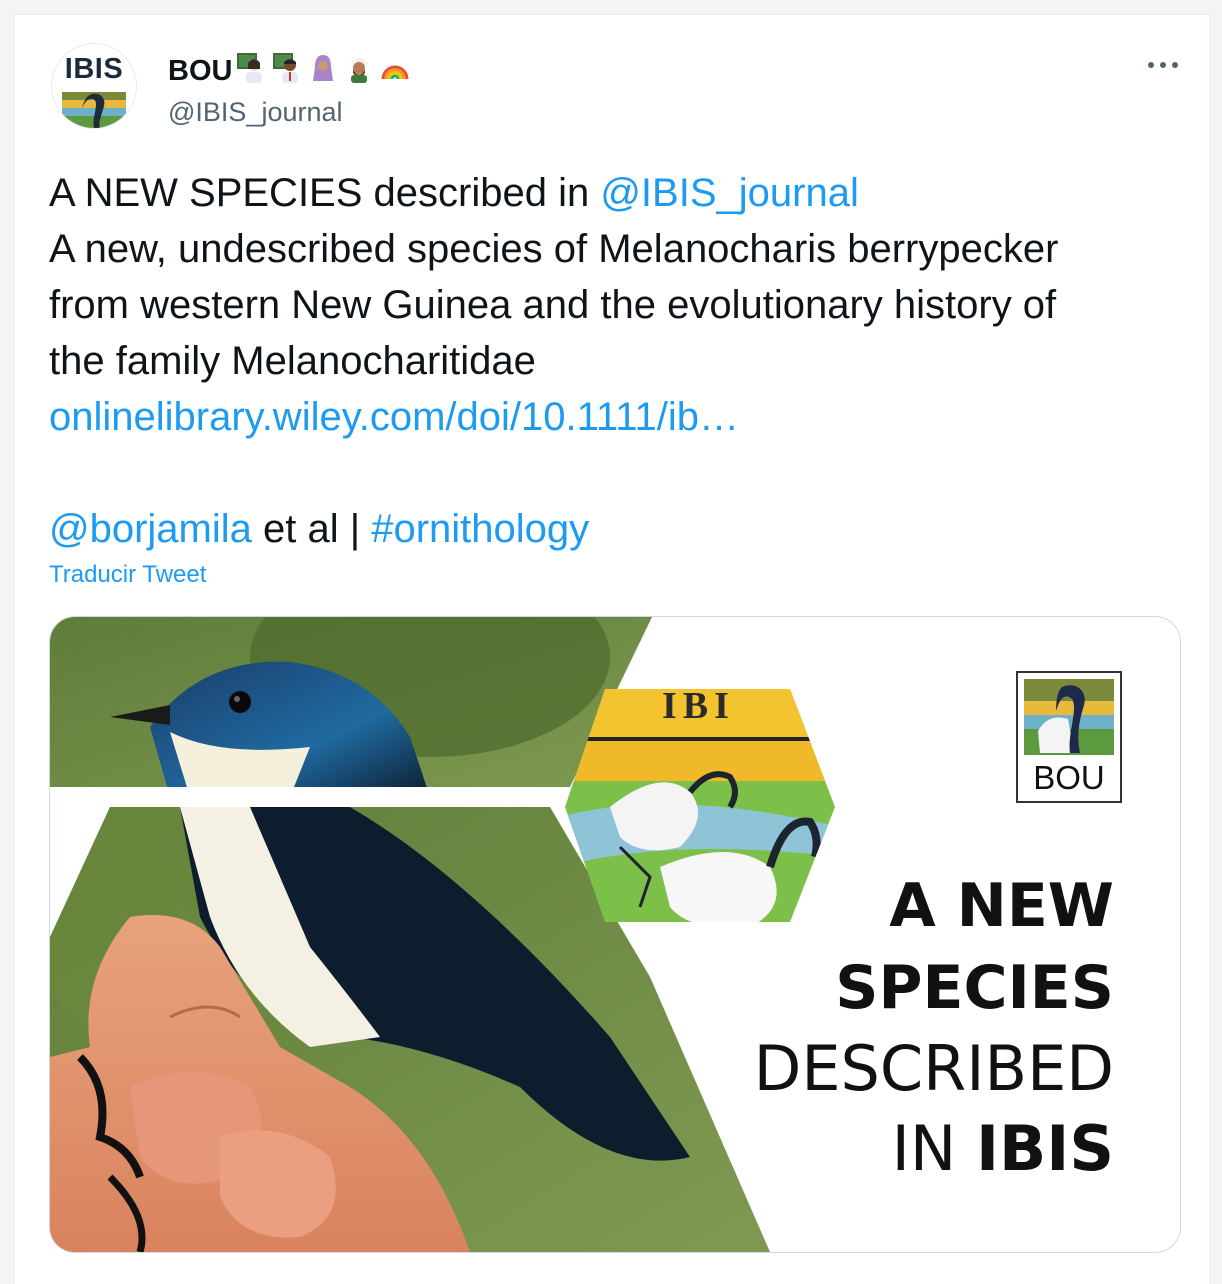 Image resolution: width=1222 pixels, height=1284 pixels. Describe the element at coordinates (94, 110) in the screenshot. I see `ibis-logo-icon` at that location.